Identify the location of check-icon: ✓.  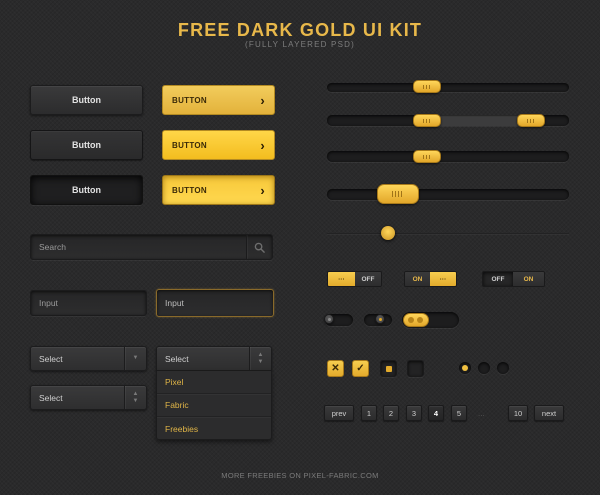
(360, 368).